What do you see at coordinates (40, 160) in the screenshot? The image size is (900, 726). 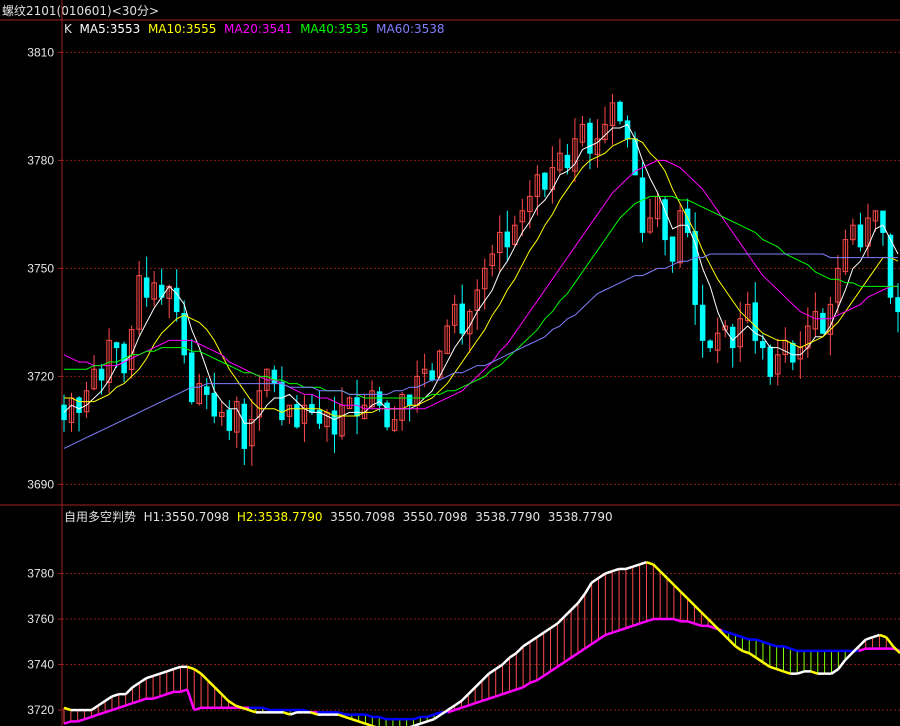 I see `y-tick-label: 3780` at bounding box center [40, 160].